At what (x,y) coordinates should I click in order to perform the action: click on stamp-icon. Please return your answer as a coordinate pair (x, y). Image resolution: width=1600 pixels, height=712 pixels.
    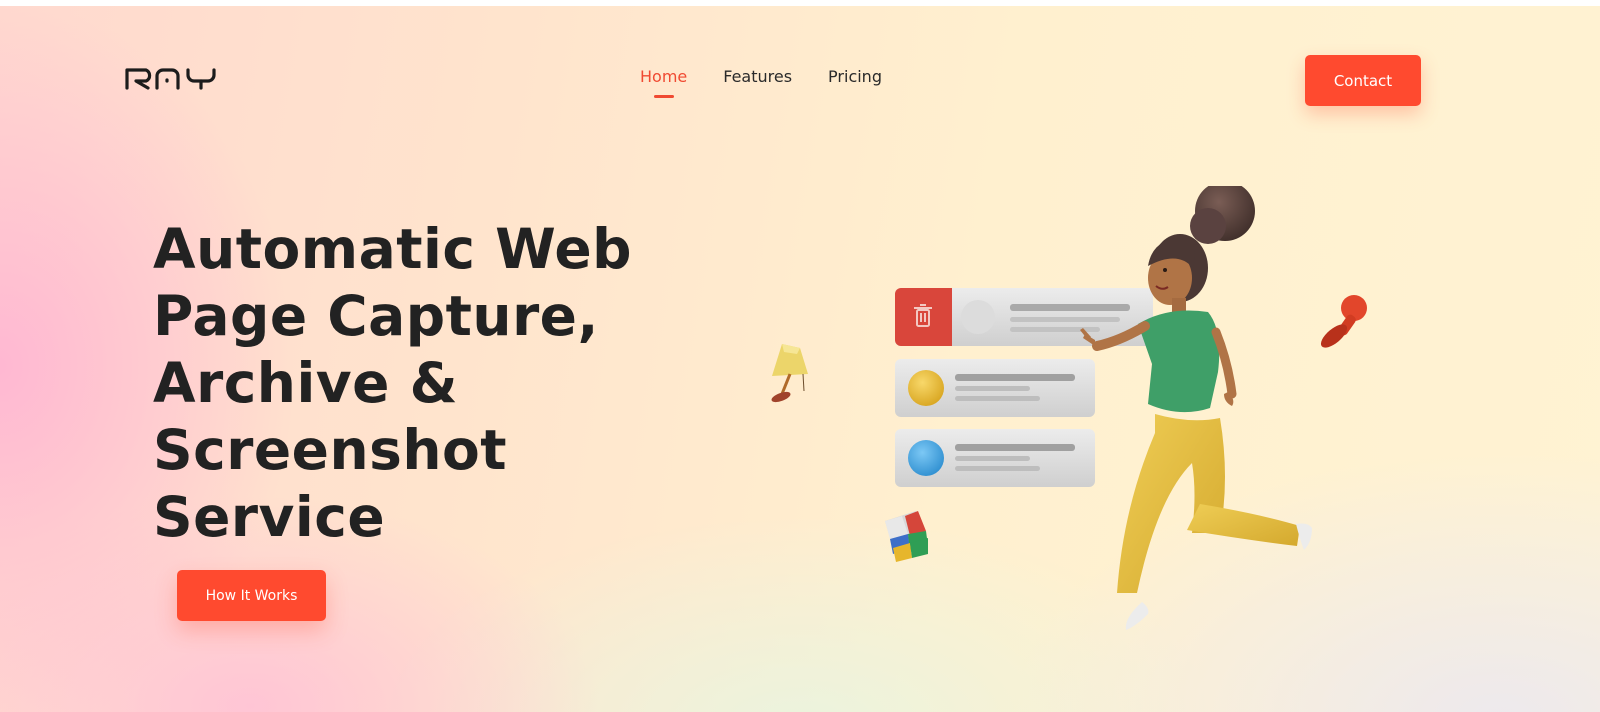
    Looking at the image, I should click on (1343, 321).